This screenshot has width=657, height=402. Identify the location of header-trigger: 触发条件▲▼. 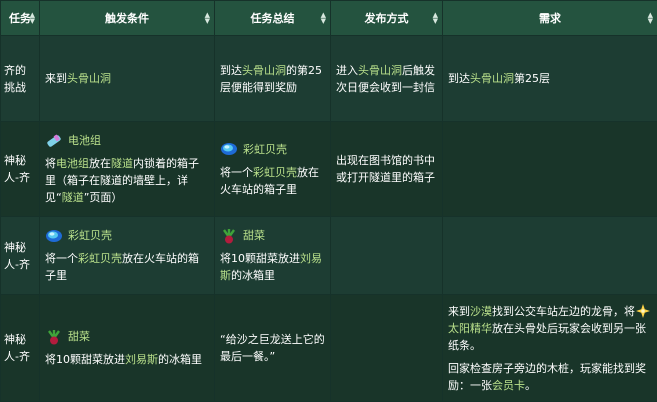
(127, 18).